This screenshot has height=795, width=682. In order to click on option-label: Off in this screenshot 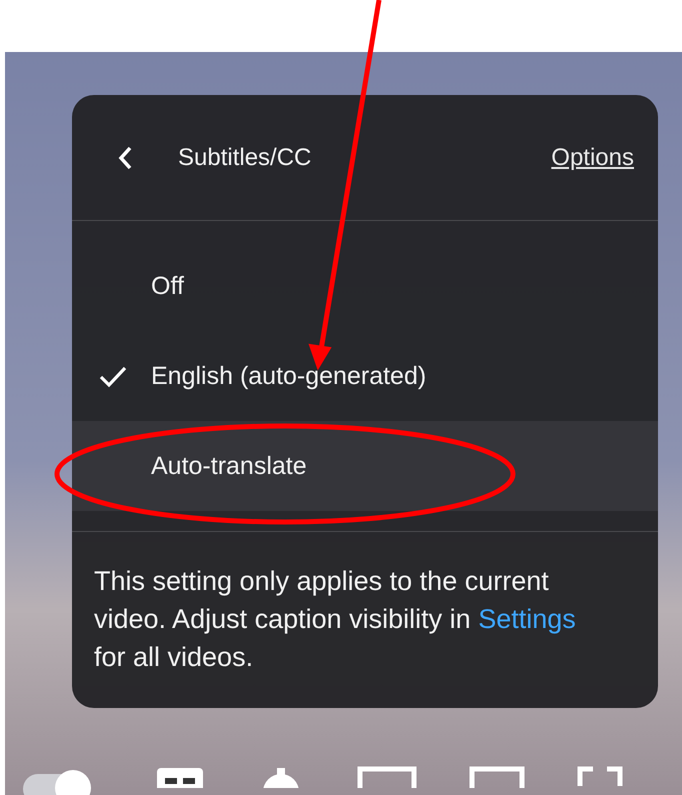, I will do `click(167, 286)`.